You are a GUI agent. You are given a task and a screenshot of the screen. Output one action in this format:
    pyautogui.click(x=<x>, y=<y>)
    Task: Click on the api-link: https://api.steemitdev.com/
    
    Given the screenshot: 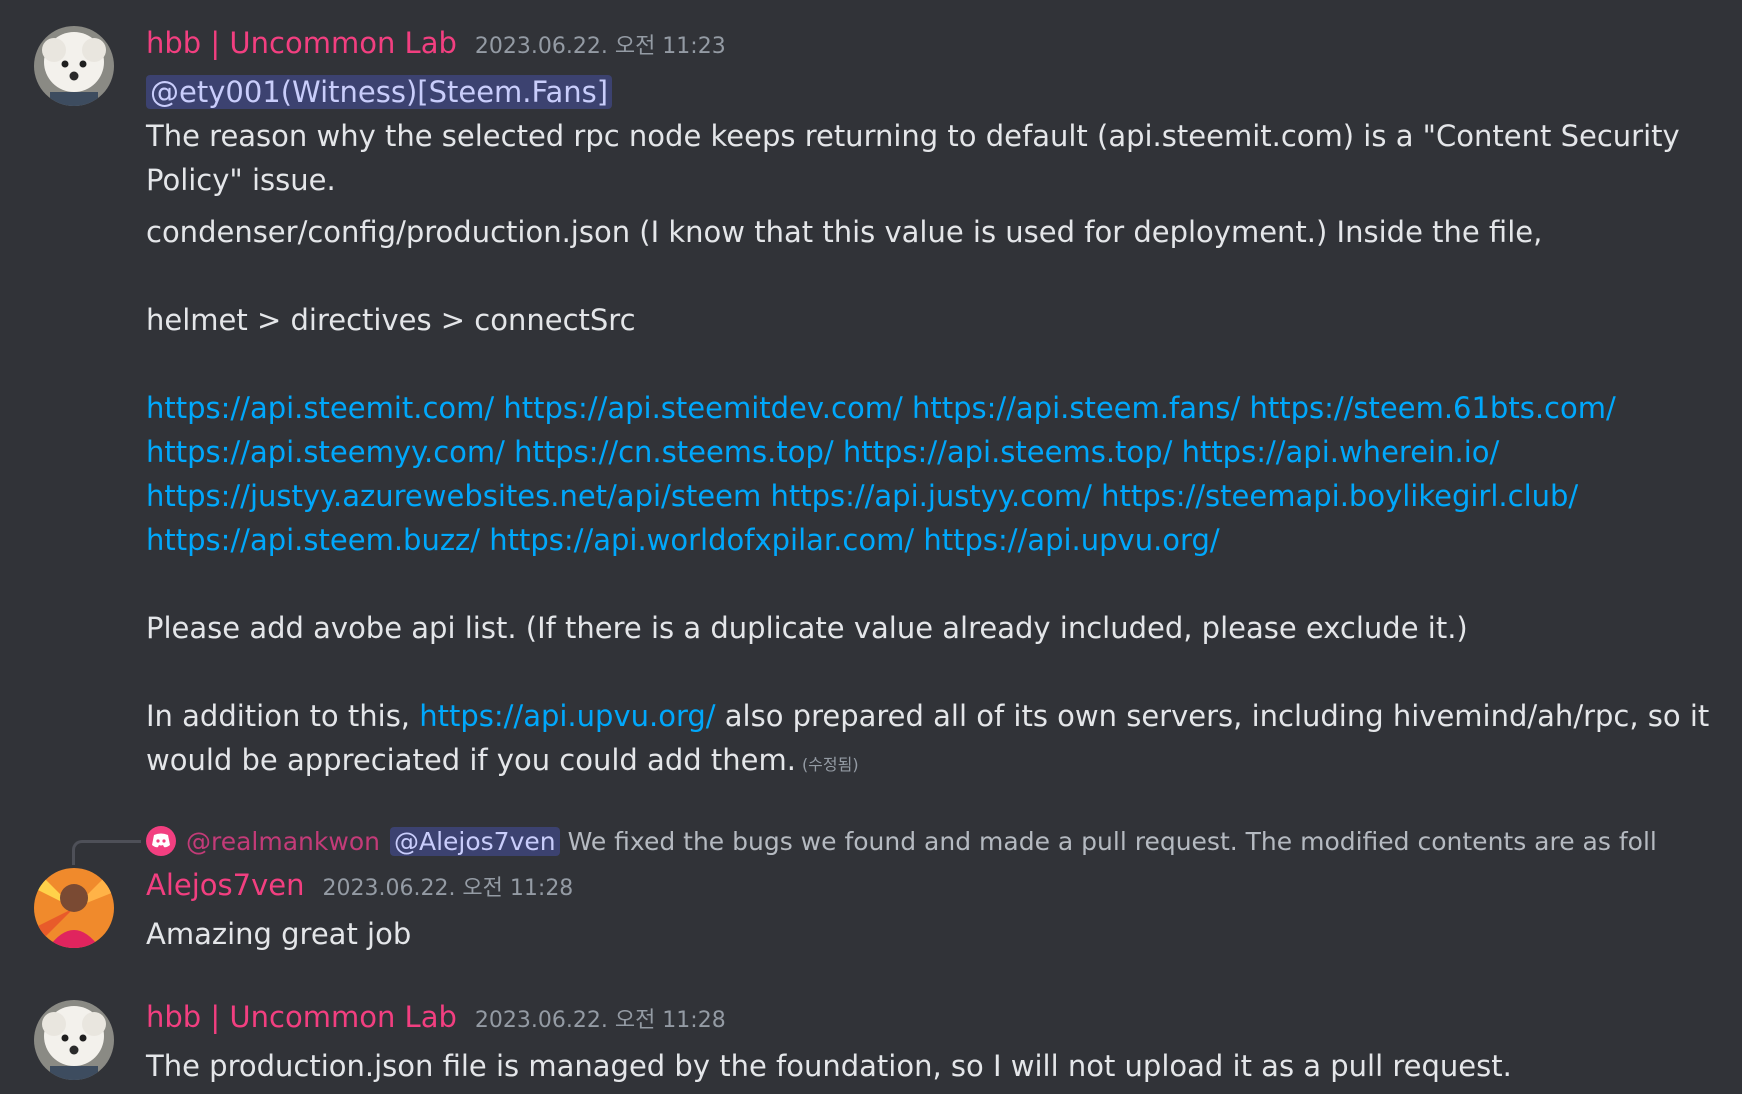 What is the action you would take?
    pyautogui.click(x=702, y=408)
    